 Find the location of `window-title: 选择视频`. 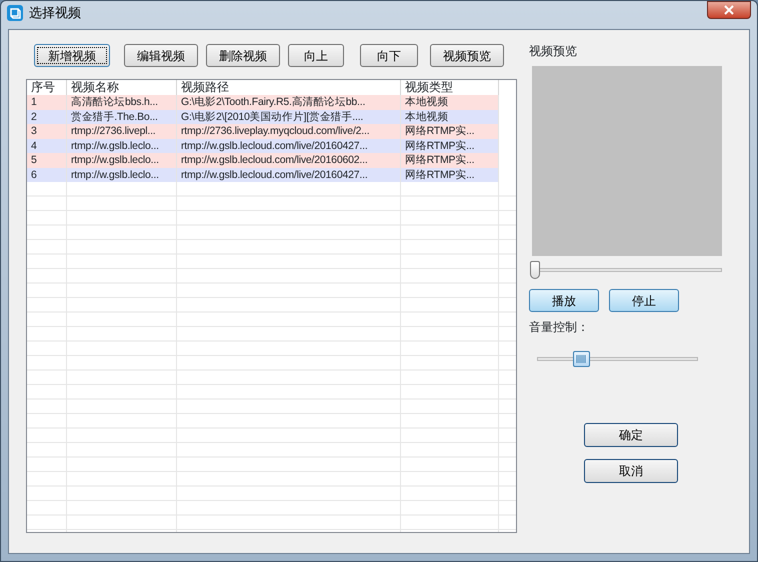

window-title: 选择视频 is located at coordinates (55, 13).